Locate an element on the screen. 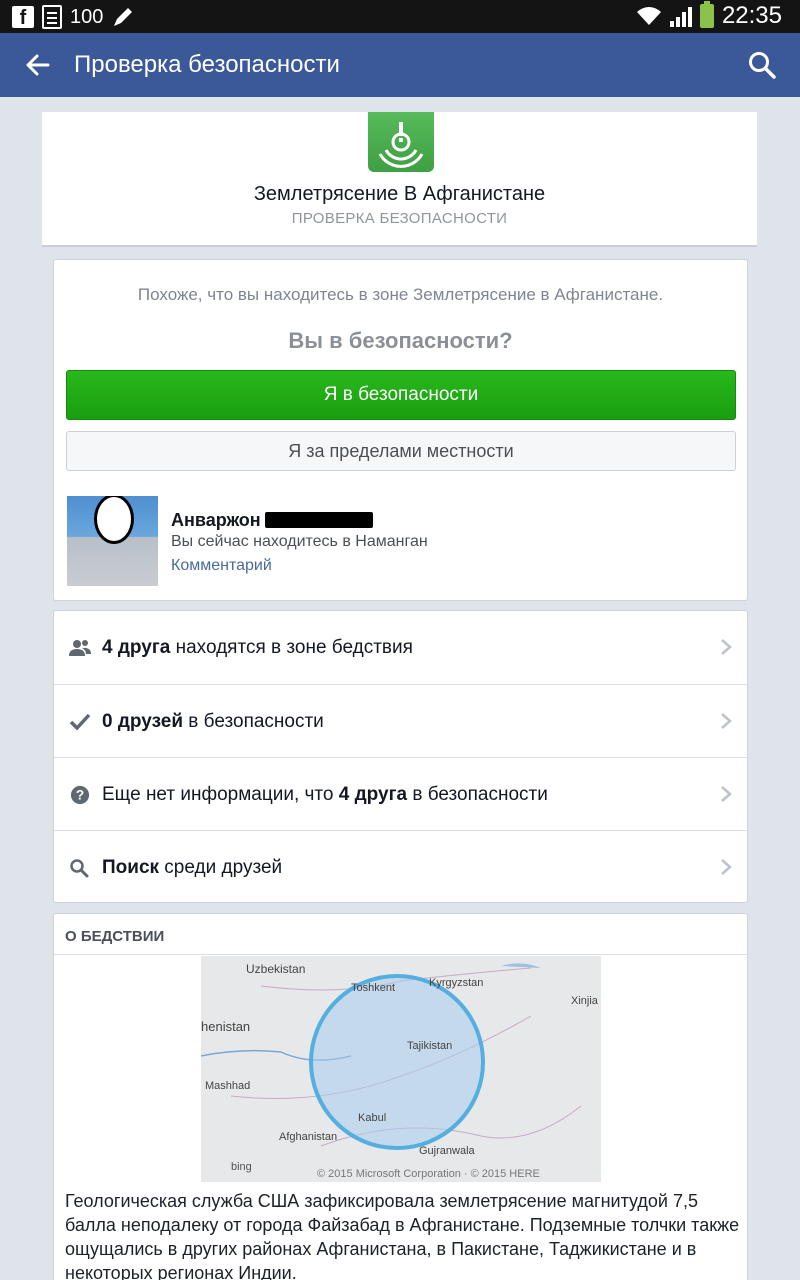 This screenshot has height=1280, width=800. signal-icon is located at coordinates (680, 16).